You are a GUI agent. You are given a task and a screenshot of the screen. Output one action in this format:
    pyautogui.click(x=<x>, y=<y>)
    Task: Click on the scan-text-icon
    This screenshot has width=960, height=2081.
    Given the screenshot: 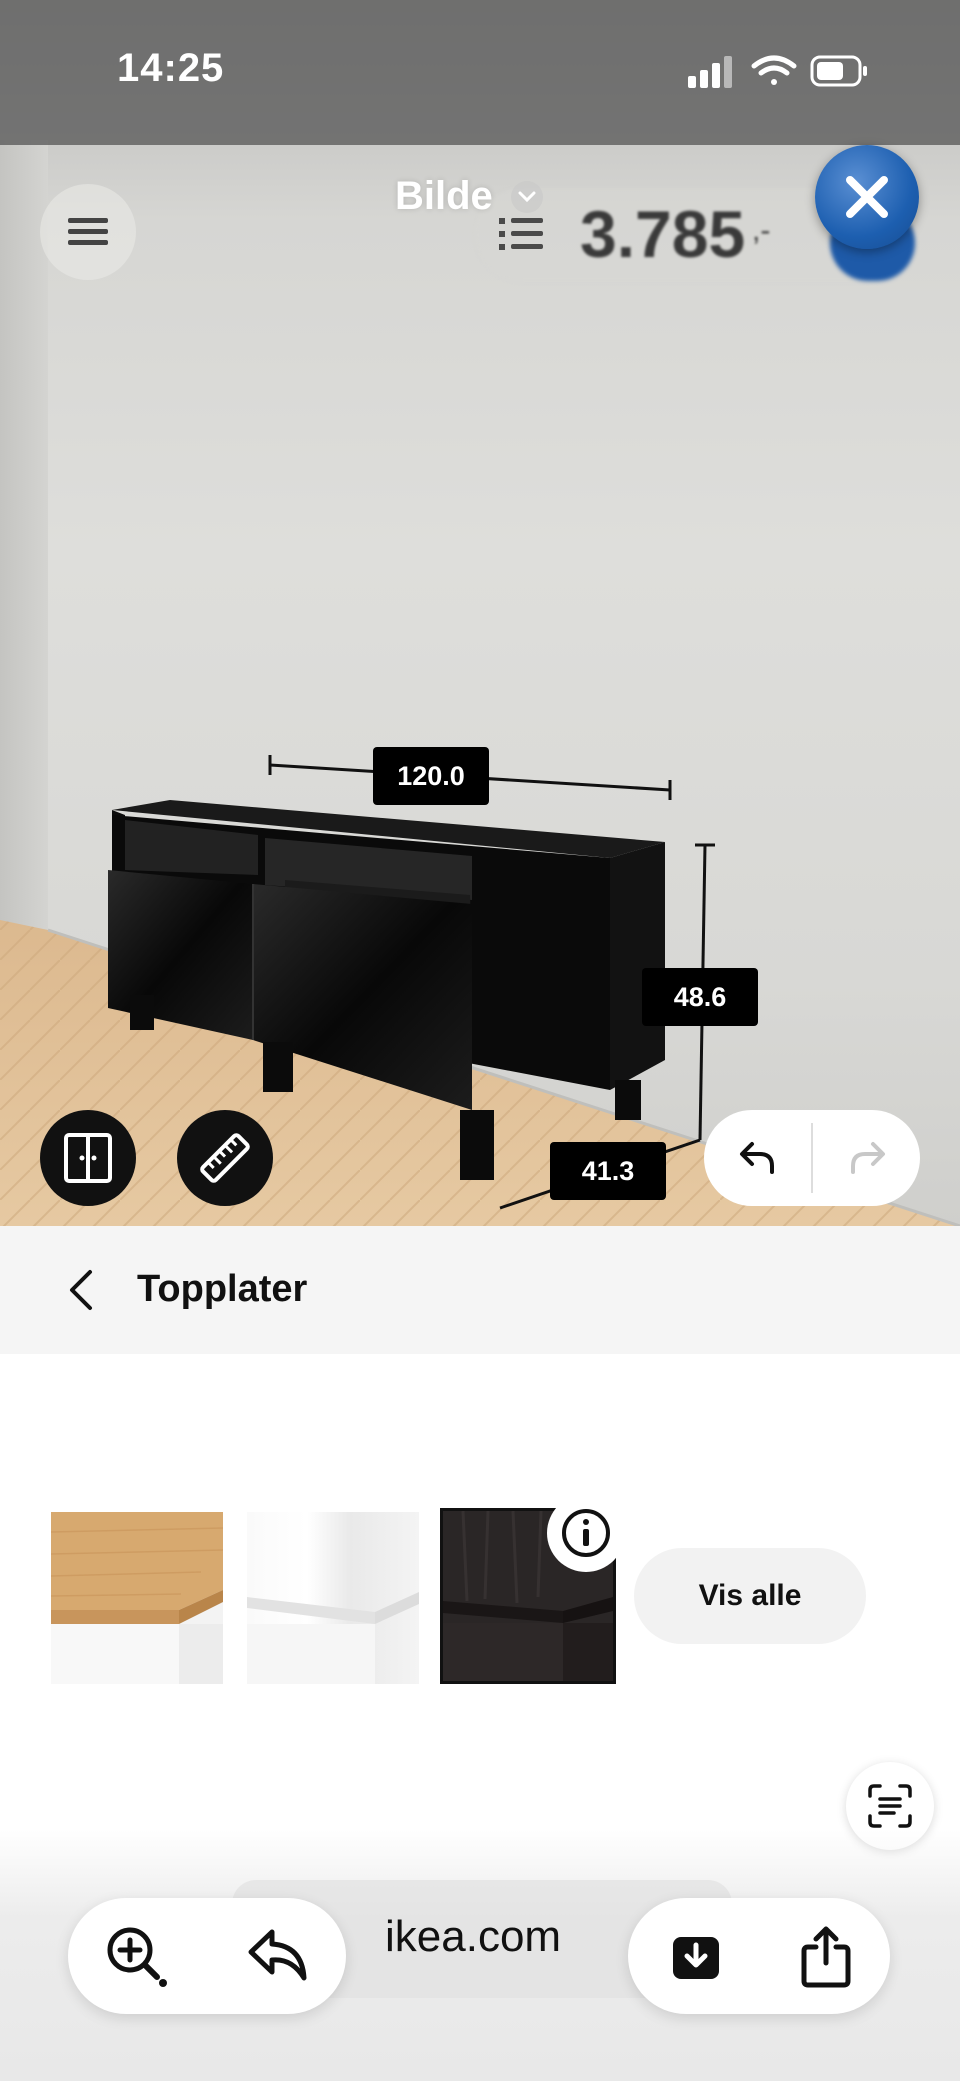 What is the action you would take?
    pyautogui.click(x=890, y=1806)
    